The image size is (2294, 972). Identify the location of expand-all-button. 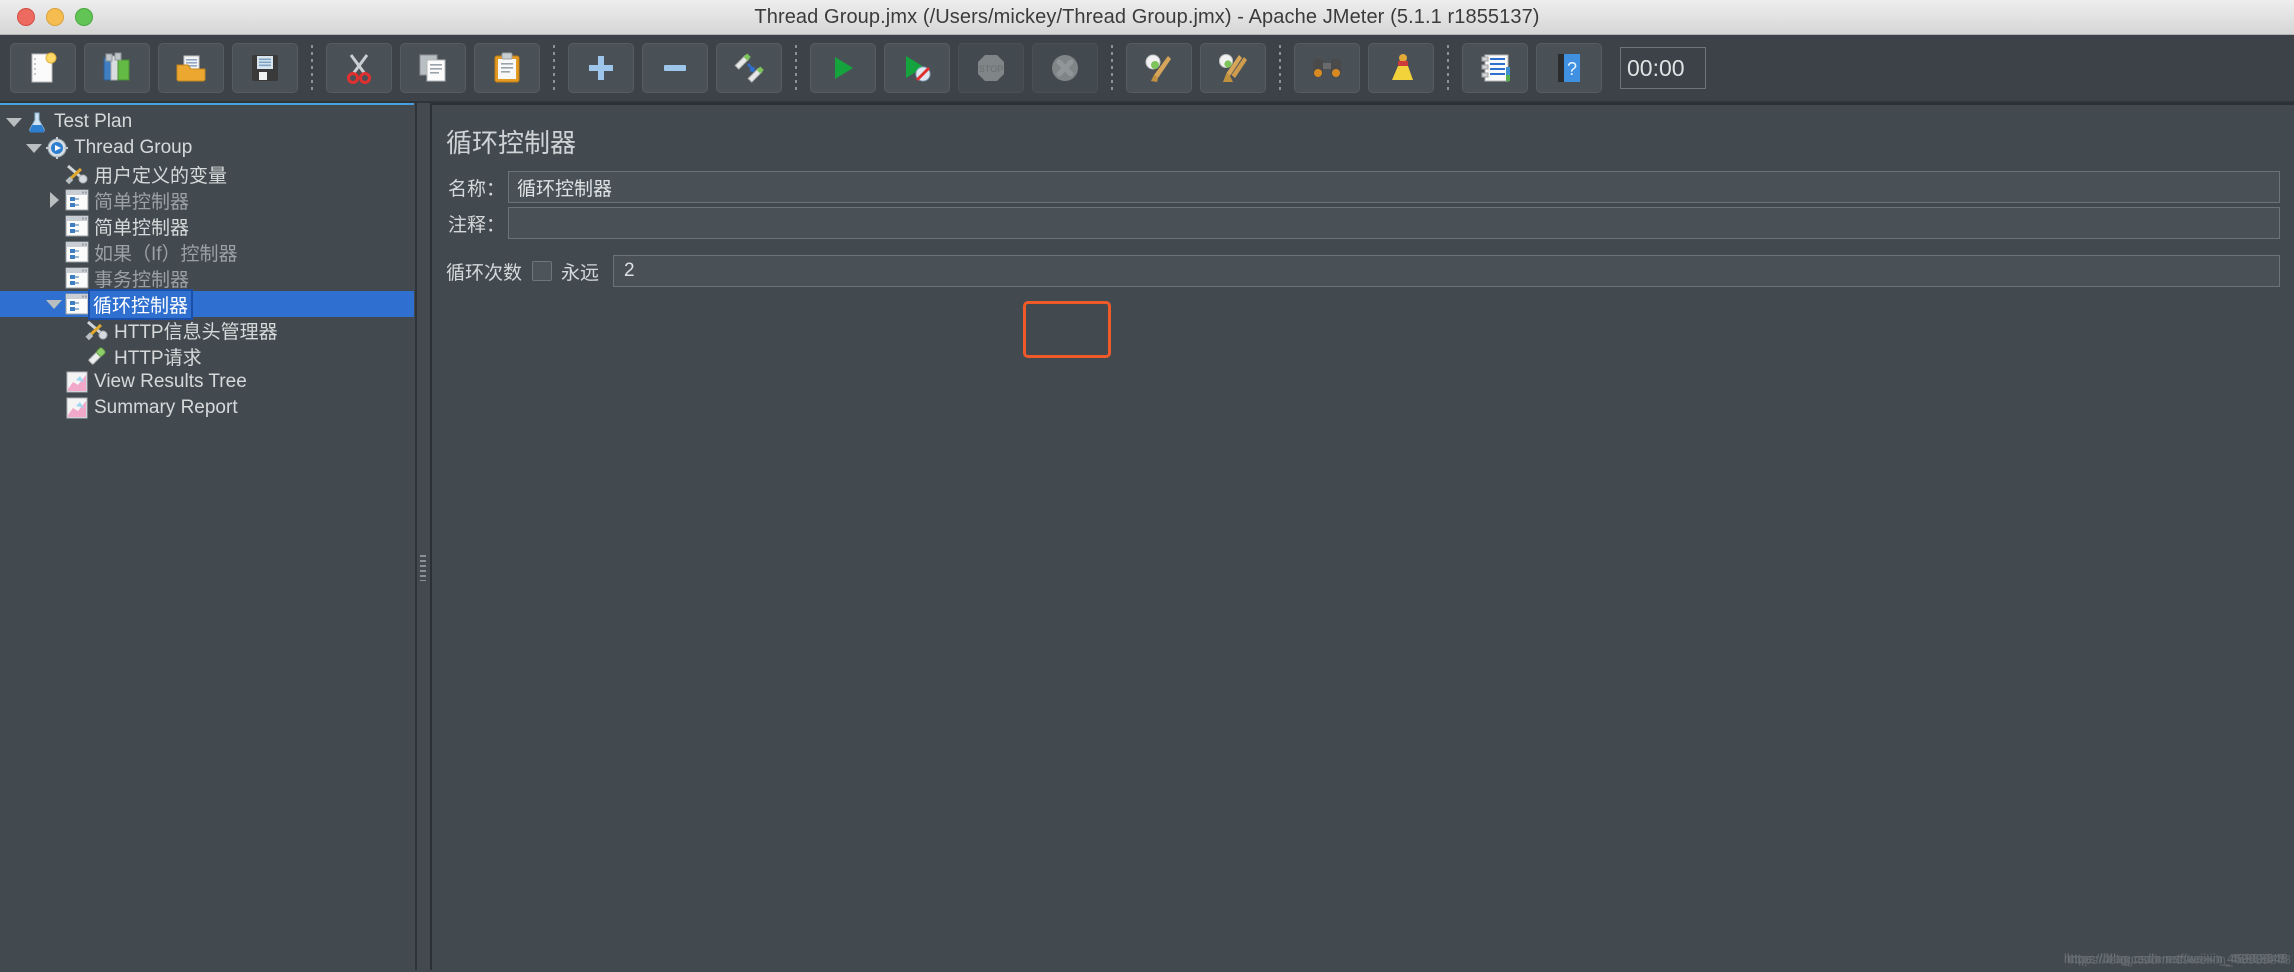
(601, 68).